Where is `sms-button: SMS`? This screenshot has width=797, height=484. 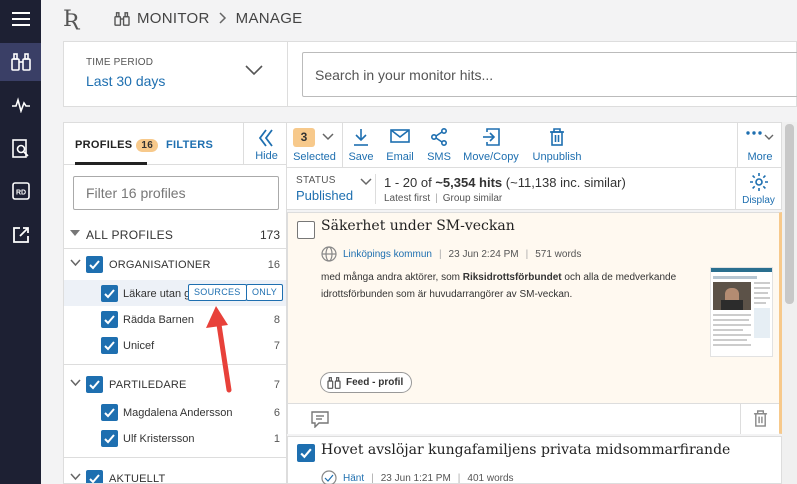 sms-button: SMS is located at coordinates (439, 145).